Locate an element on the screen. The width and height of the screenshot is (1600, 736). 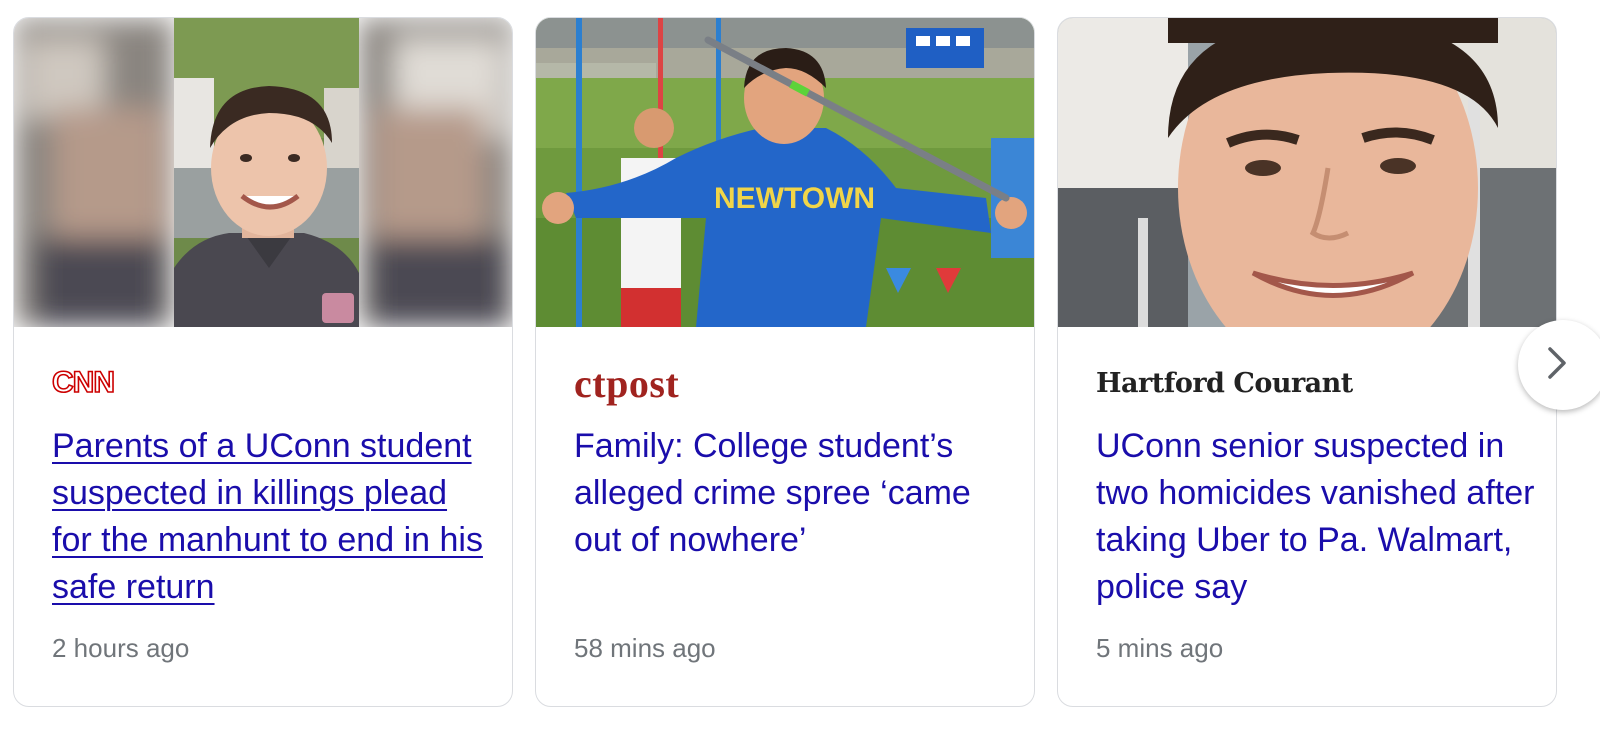
source-logo: ctpost is located at coordinates (626, 383).